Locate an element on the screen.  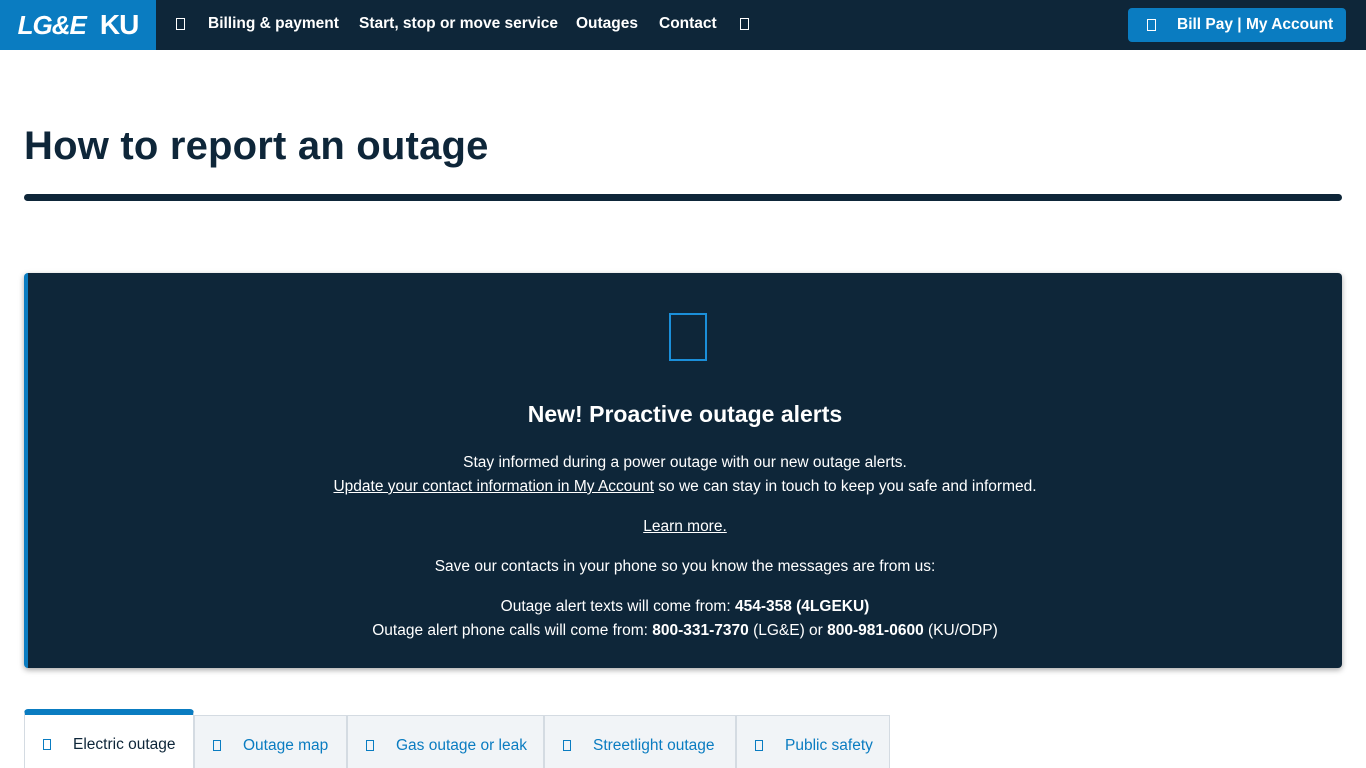
nav-outages: Outages is located at coordinates (607, 24).